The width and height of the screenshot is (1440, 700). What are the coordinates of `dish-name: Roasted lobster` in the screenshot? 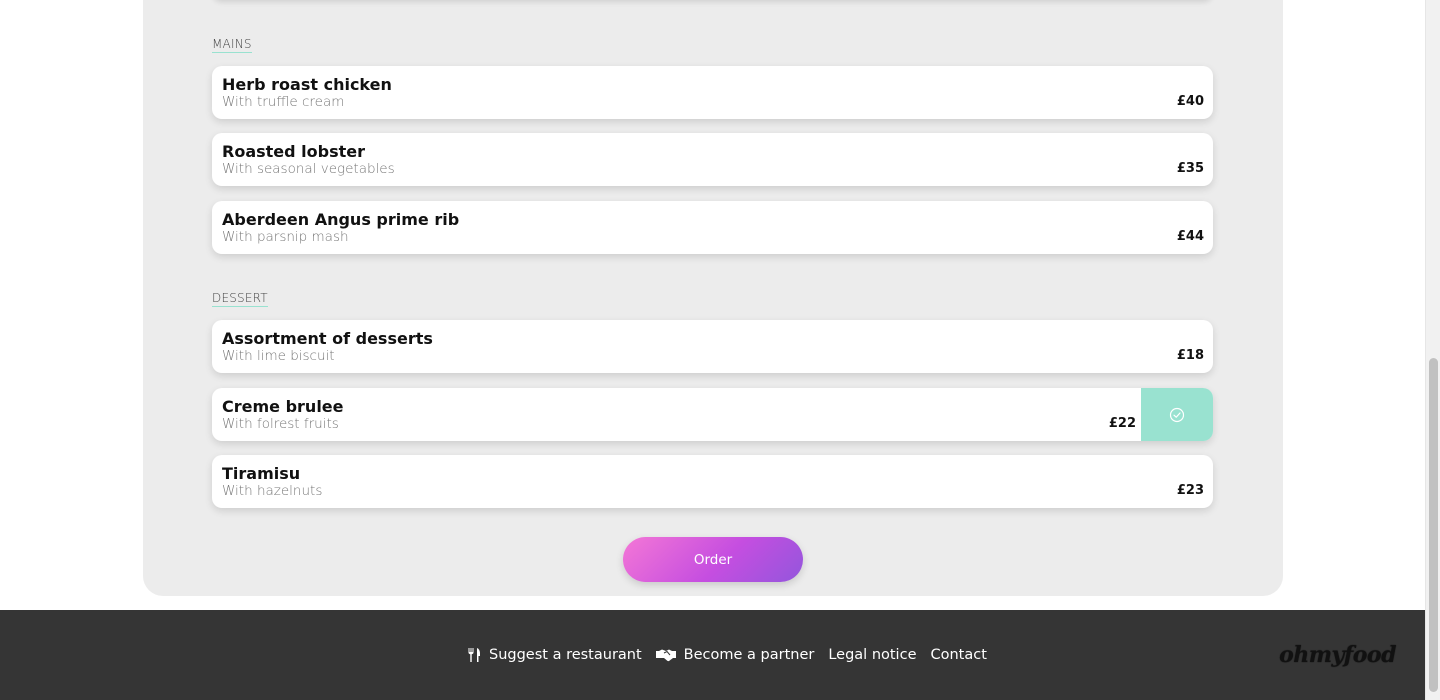 It's located at (293, 151).